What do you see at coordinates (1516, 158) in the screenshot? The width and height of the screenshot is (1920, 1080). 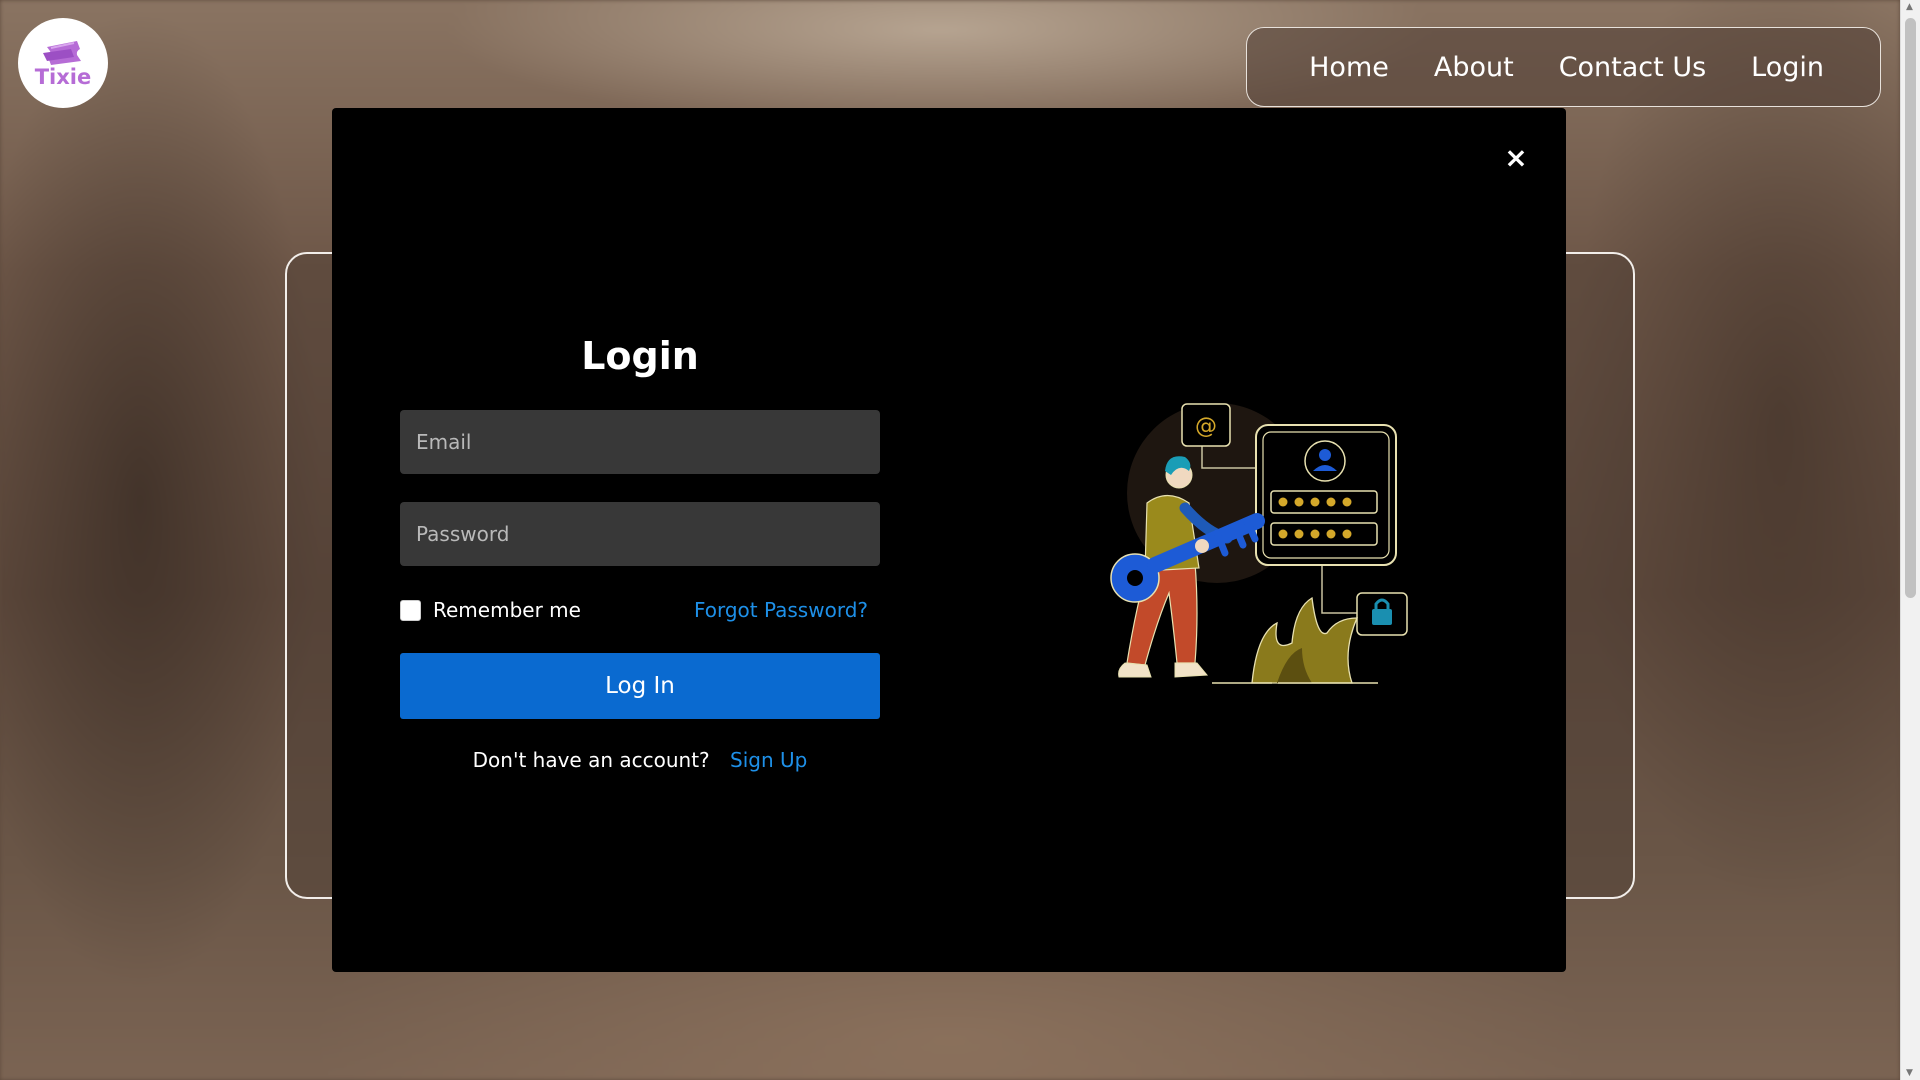 I see `close-button: ×` at bounding box center [1516, 158].